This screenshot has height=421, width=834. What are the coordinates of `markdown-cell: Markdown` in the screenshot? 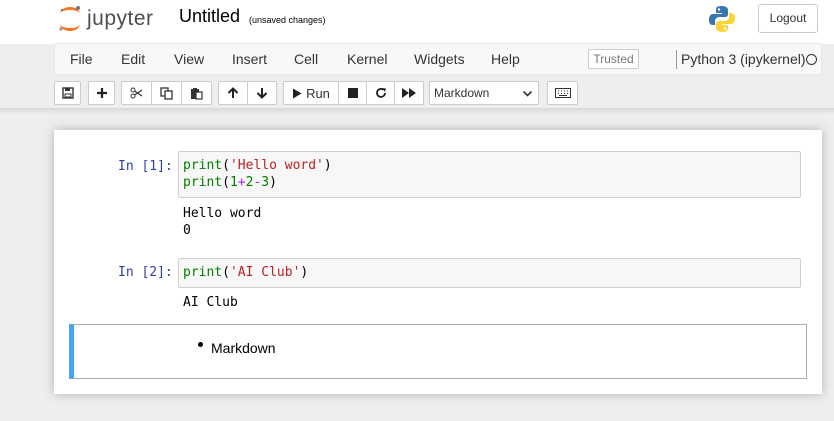 It's located at (438, 351).